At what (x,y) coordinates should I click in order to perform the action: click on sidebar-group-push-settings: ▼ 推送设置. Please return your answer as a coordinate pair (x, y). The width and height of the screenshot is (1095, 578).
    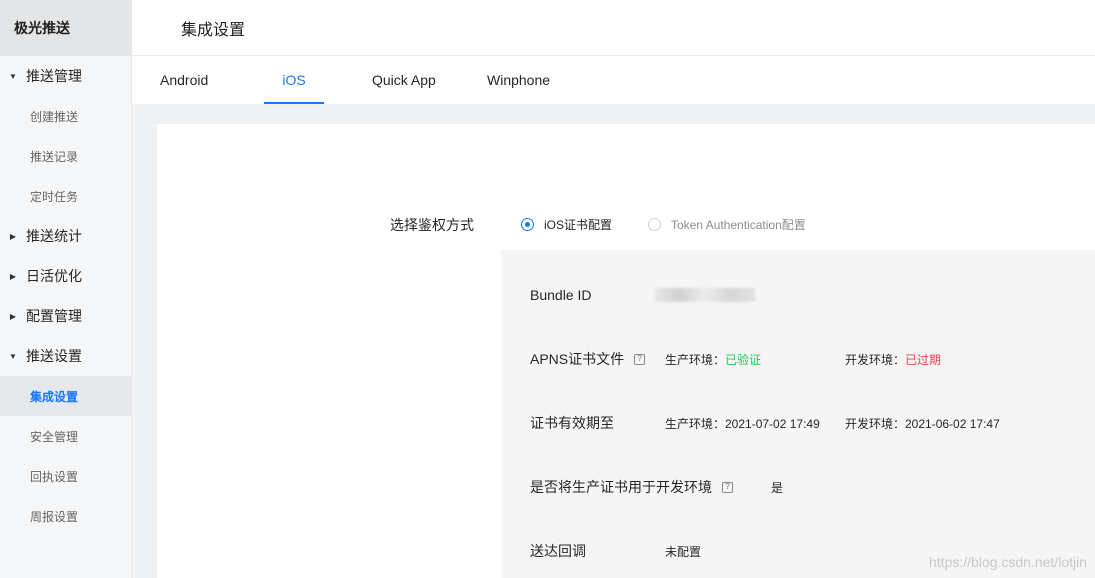
    Looking at the image, I should click on (65, 356).